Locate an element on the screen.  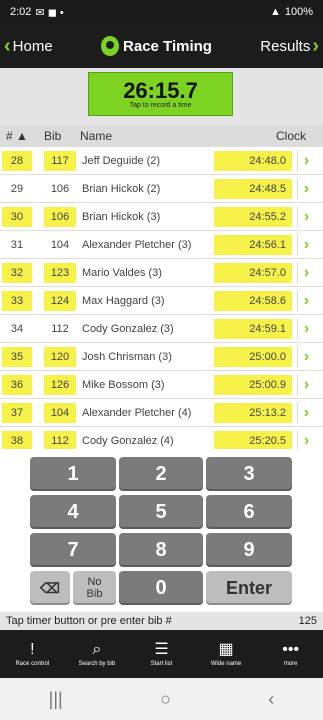
timer-hint: Tap to record a time is located at coordinates (160, 105).